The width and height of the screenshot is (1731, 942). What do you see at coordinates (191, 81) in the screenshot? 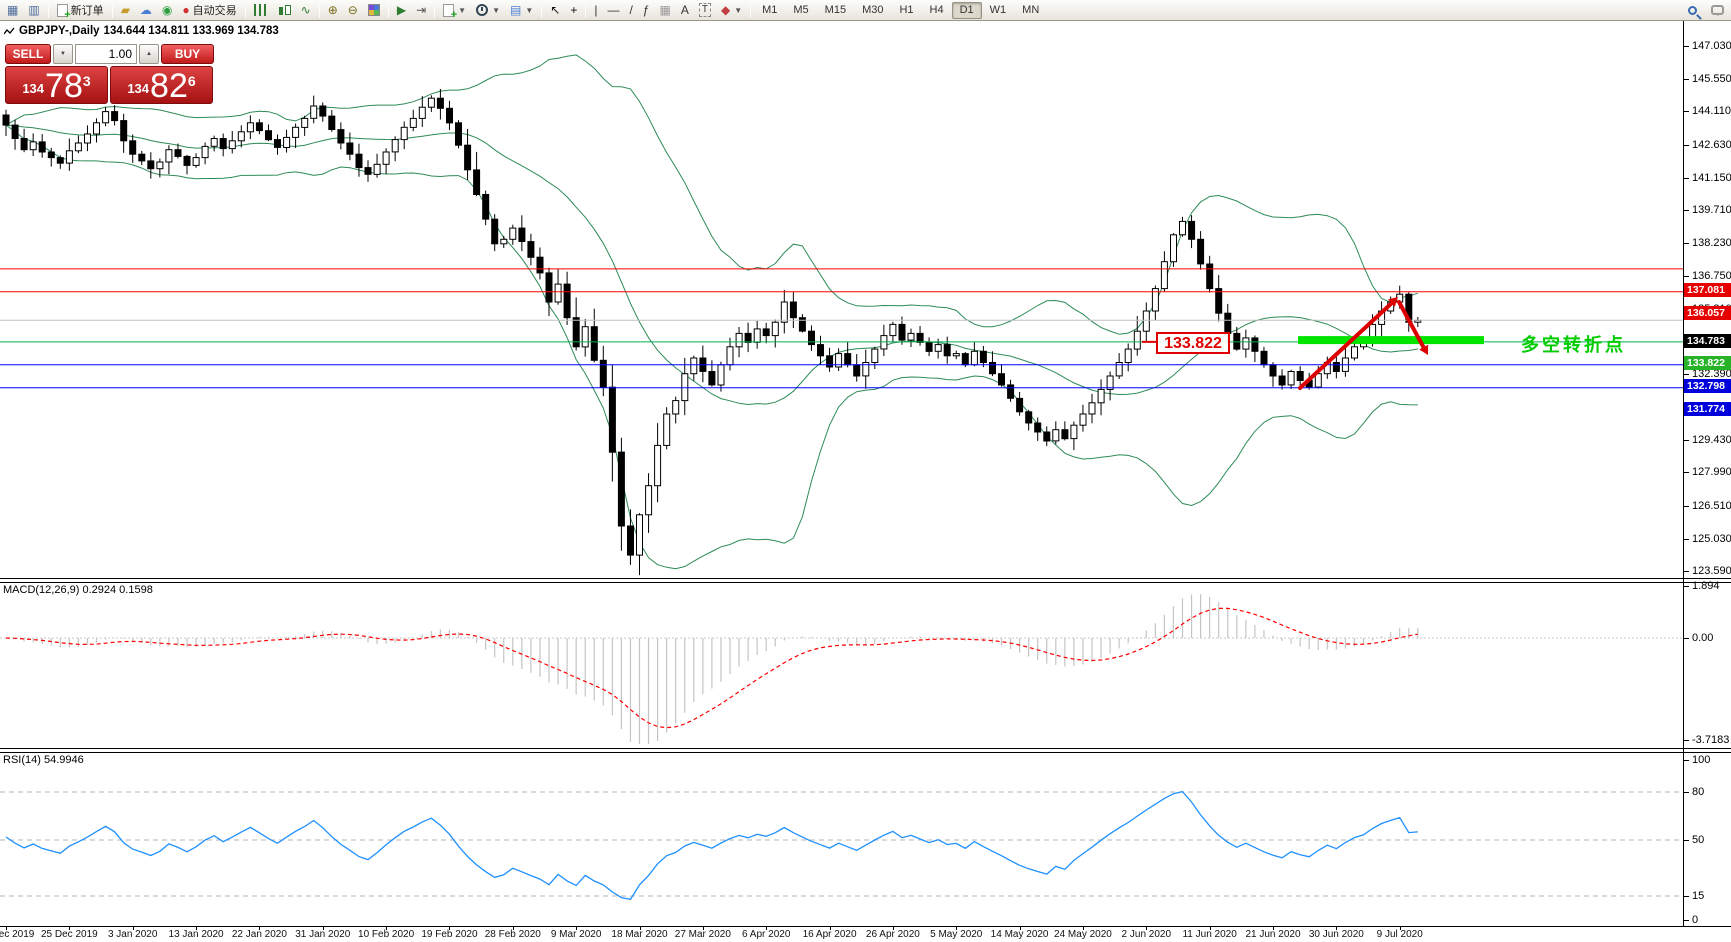
I see `buy-price-sup: 6` at bounding box center [191, 81].